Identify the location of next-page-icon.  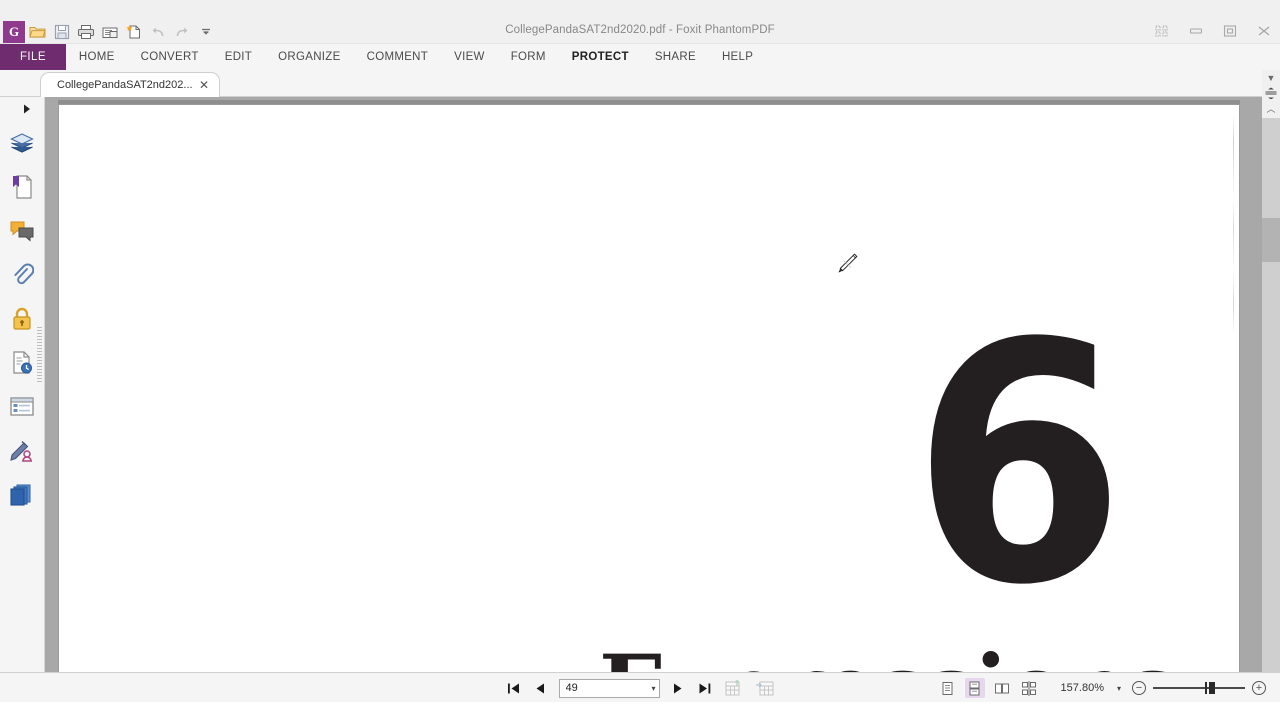
(678, 688).